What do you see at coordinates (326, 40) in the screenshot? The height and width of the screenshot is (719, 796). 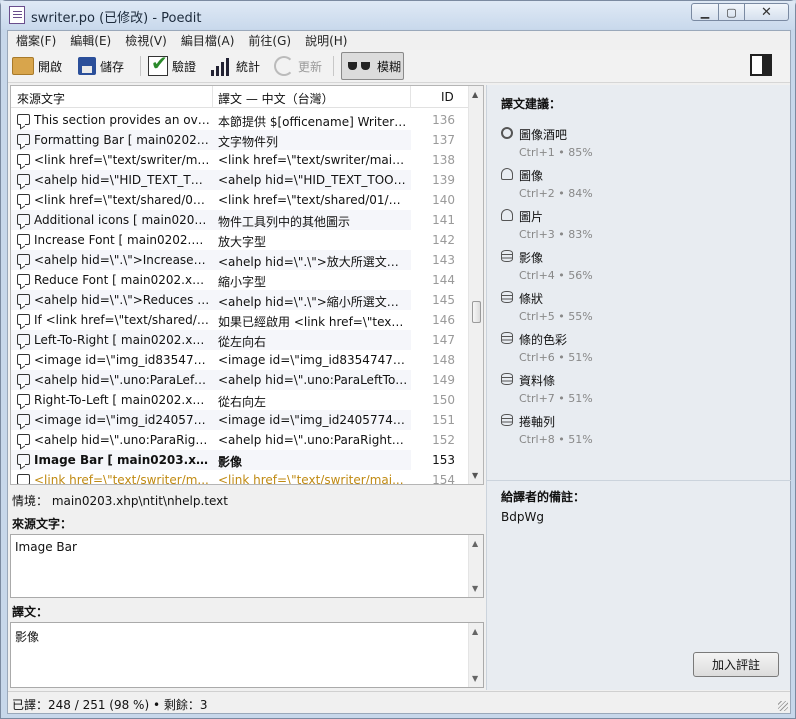 I see `menu-help: 說明(H)` at bounding box center [326, 40].